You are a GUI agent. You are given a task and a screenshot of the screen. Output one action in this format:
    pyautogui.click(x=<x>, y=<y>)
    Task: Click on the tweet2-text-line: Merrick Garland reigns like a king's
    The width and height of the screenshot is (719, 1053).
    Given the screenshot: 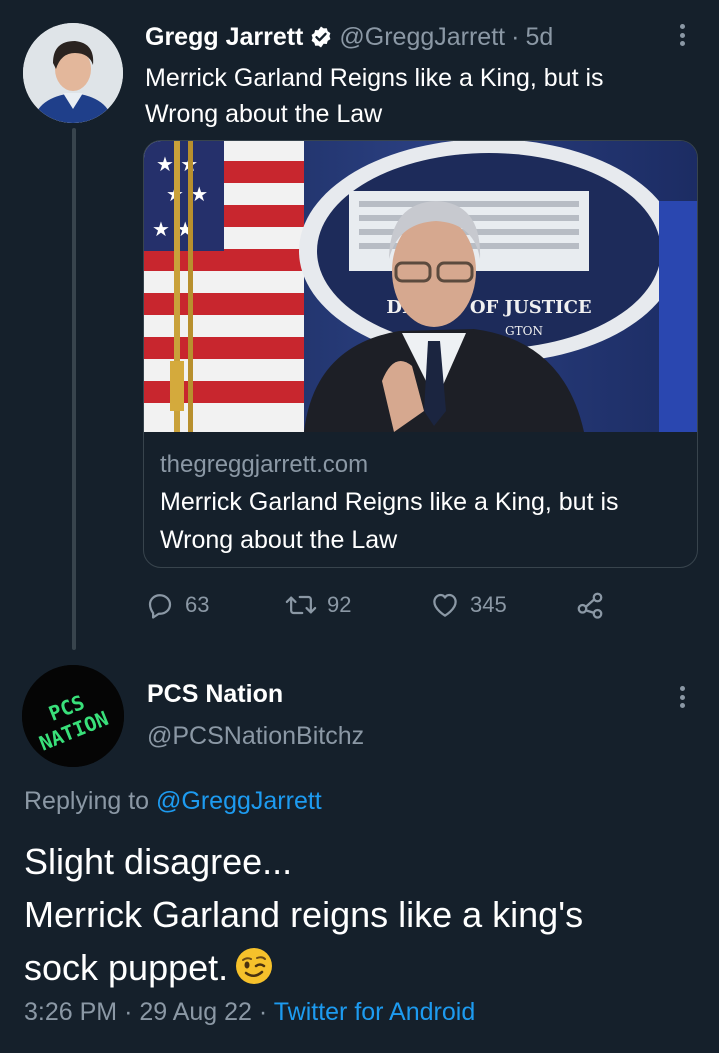 What is the action you would take?
    pyautogui.click(x=304, y=914)
    